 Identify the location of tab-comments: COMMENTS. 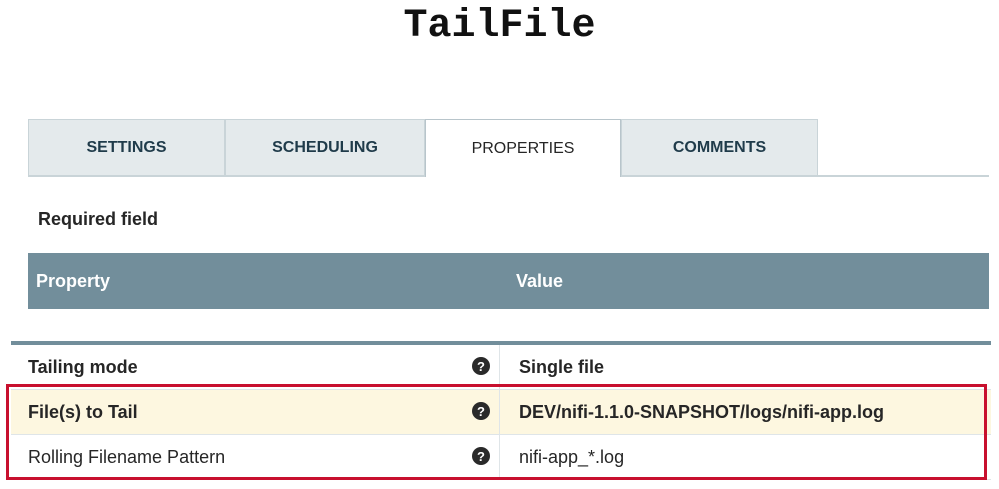
(719, 147).